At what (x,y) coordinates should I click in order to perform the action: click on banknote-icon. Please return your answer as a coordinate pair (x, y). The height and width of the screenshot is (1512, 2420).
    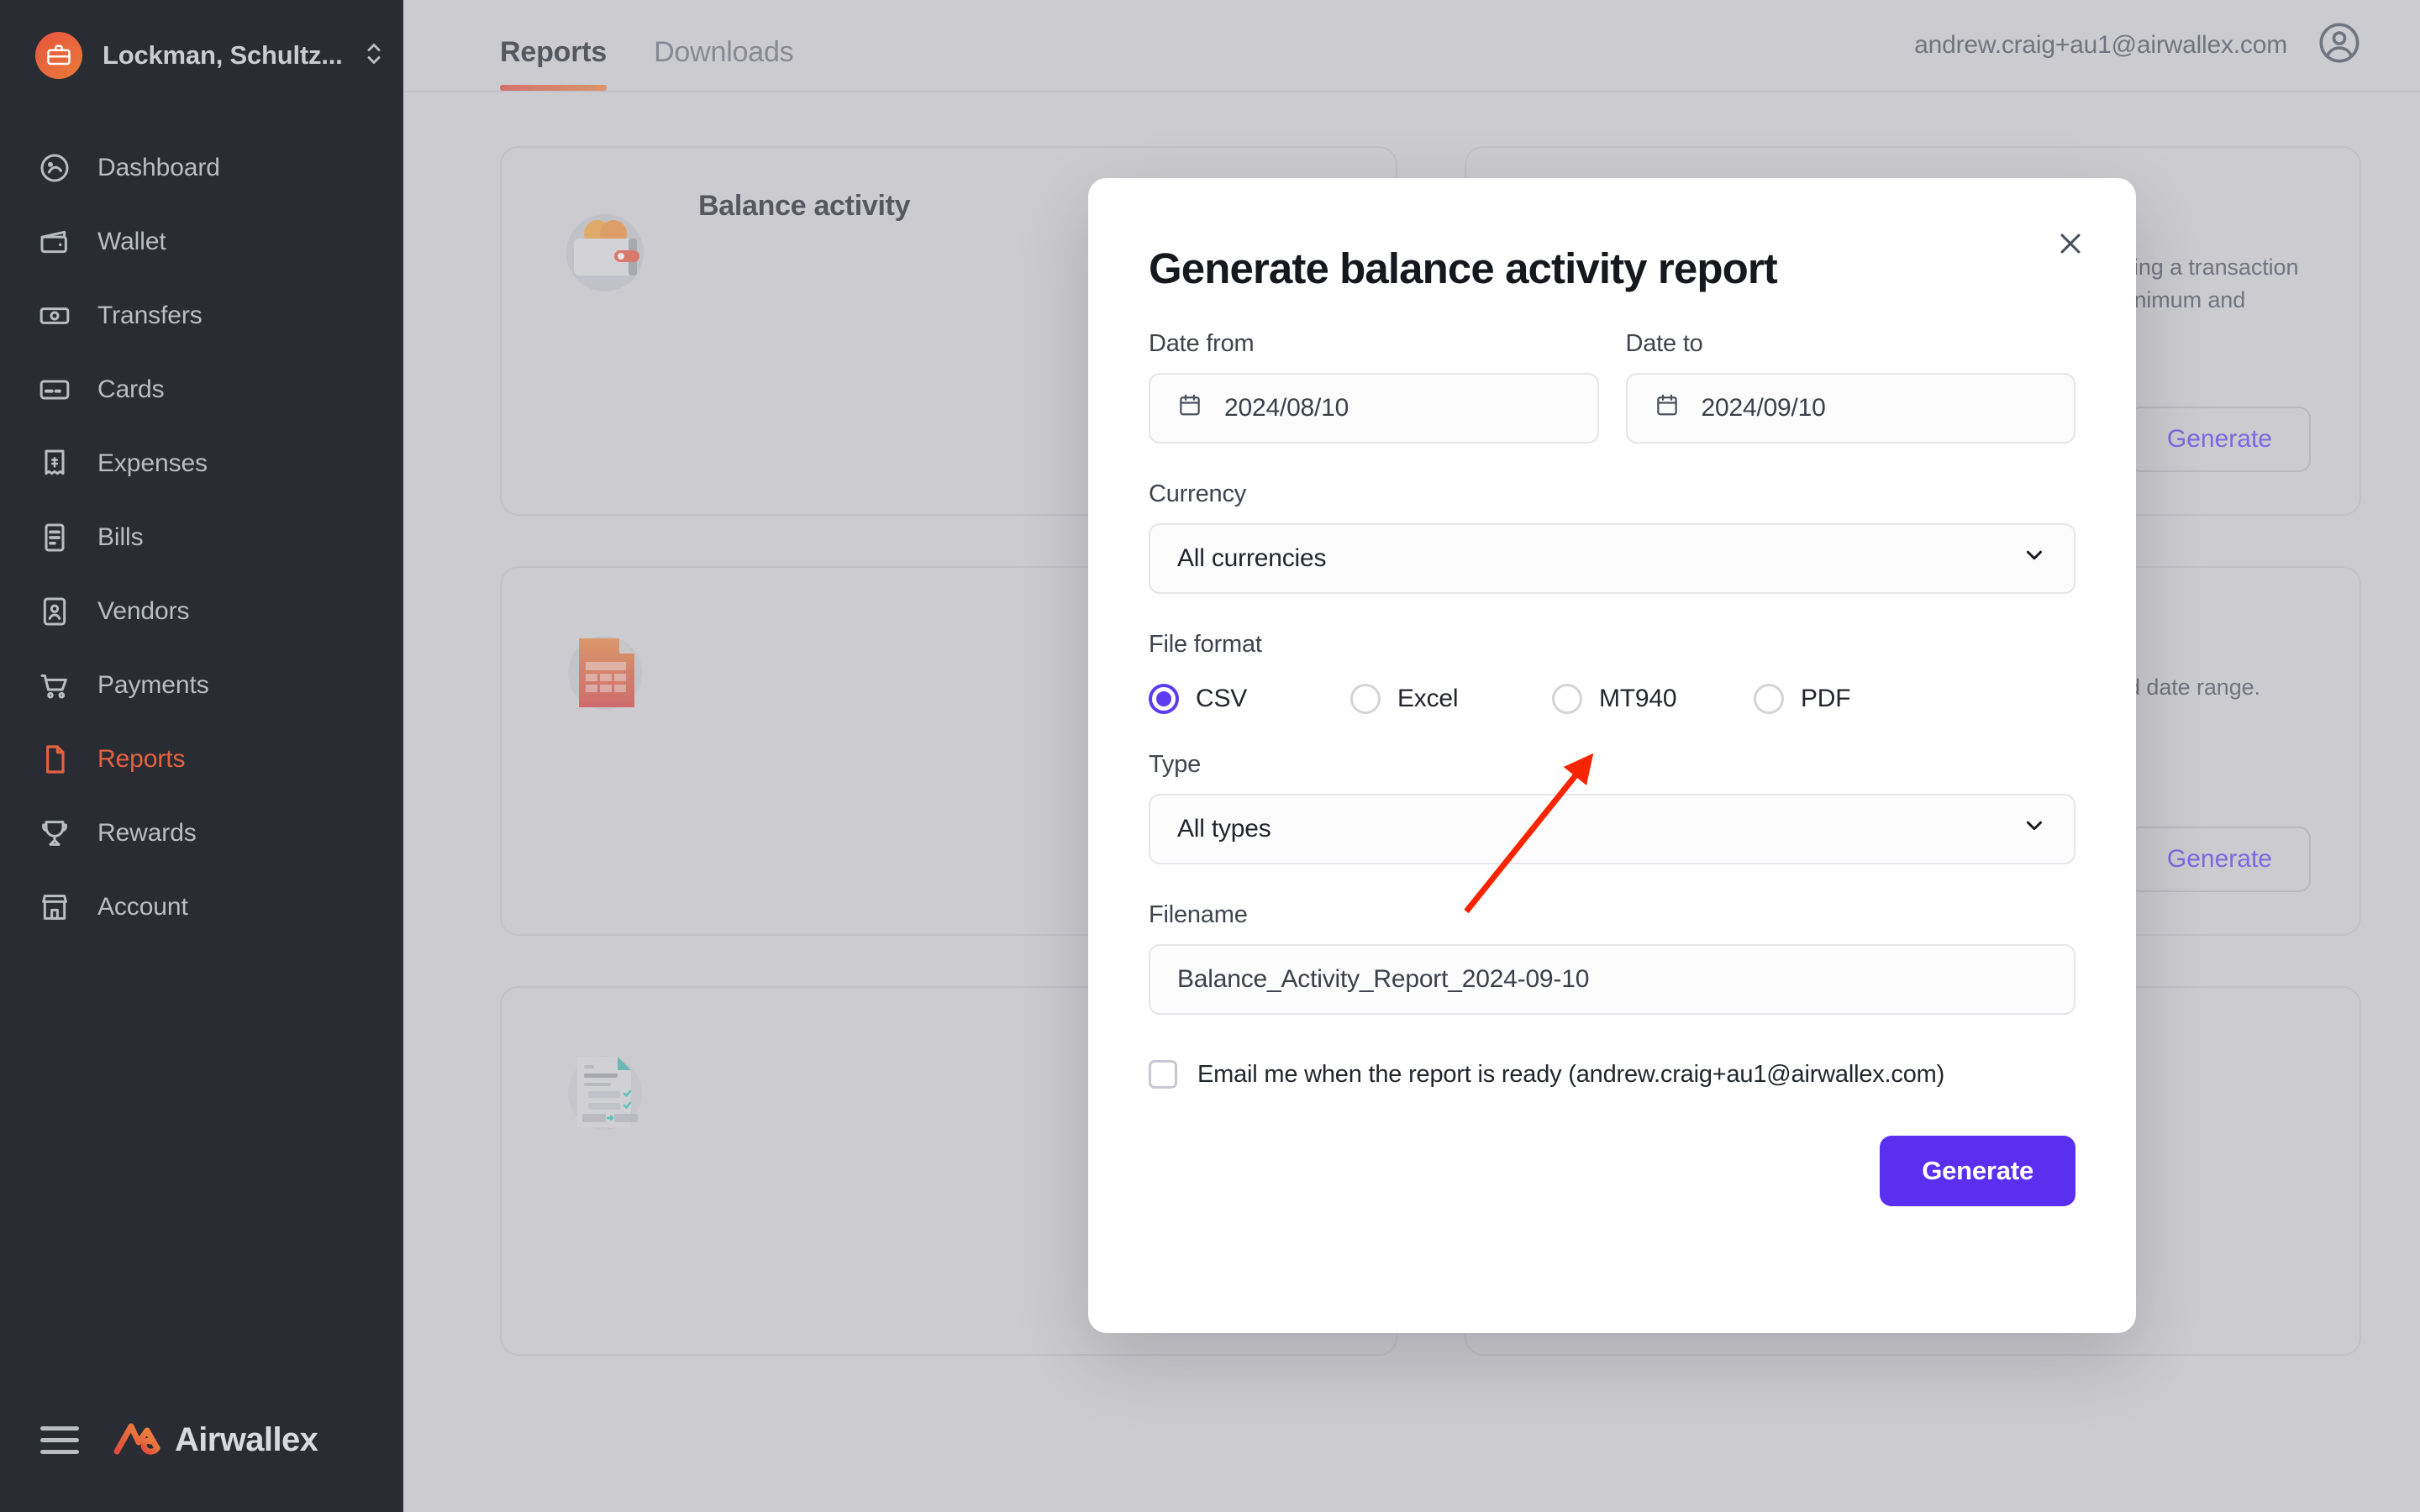
    Looking at the image, I should click on (54, 316).